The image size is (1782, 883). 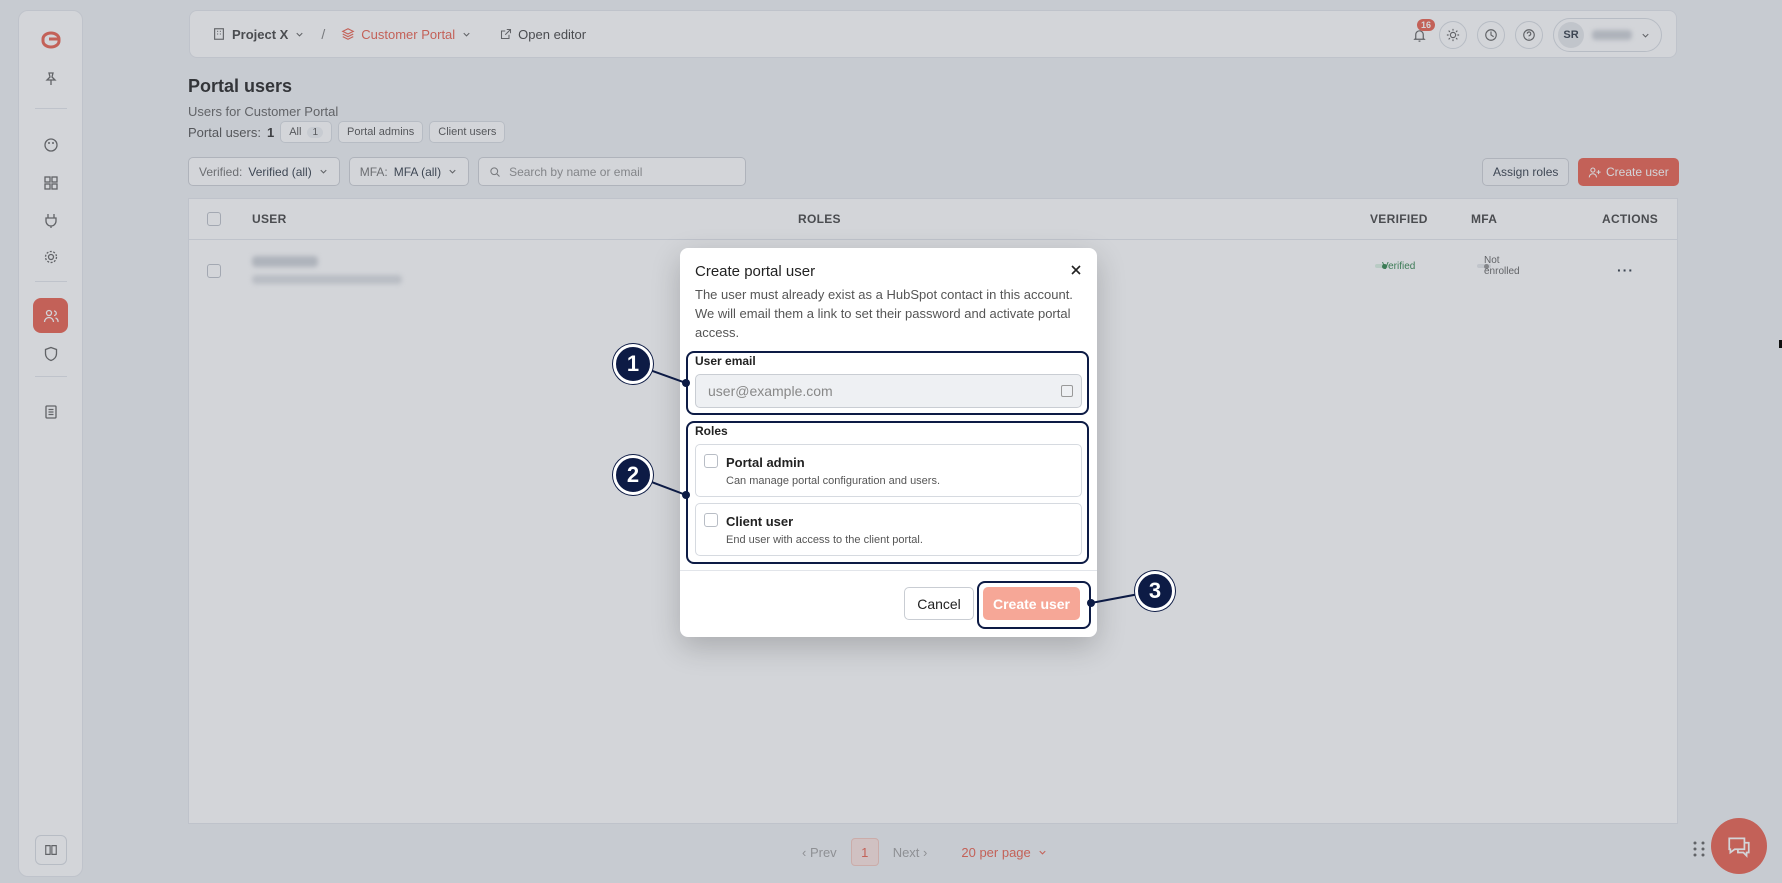 I want to click on callout-number-1: 1, so click(x=633, y=364).